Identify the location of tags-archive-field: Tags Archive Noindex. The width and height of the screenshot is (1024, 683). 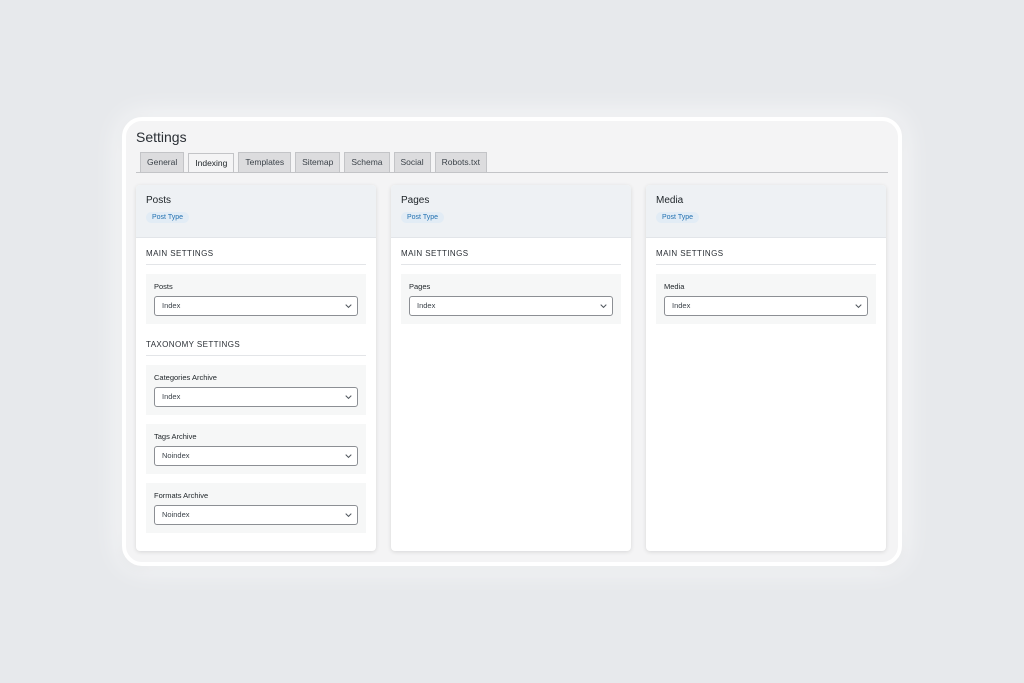
(256, 449).